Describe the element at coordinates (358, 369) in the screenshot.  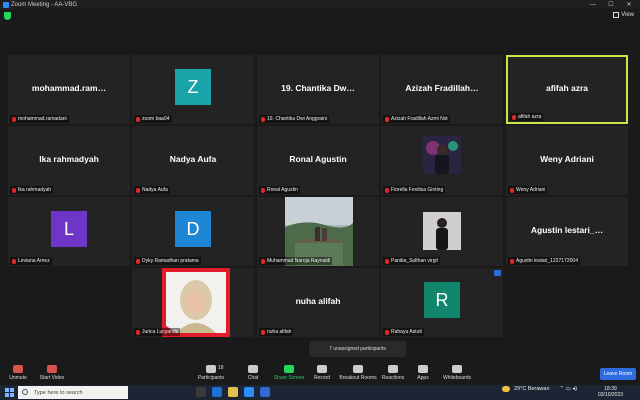
I see `breakout-rooms-icon` at that location.